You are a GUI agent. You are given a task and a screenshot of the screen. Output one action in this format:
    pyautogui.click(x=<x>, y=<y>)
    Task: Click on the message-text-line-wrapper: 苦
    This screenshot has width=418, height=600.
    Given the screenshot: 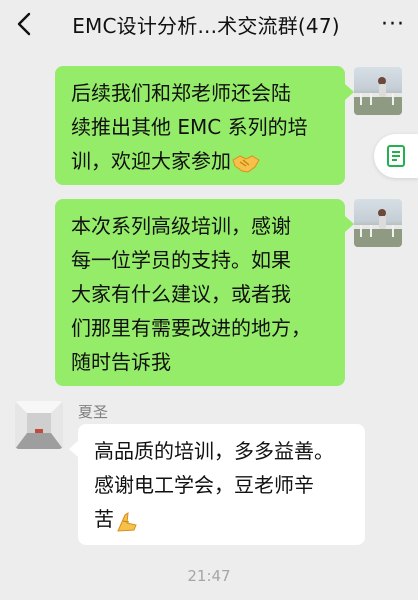 What is the action you would take?
    pyautogui.click(x=223, y=519)
    